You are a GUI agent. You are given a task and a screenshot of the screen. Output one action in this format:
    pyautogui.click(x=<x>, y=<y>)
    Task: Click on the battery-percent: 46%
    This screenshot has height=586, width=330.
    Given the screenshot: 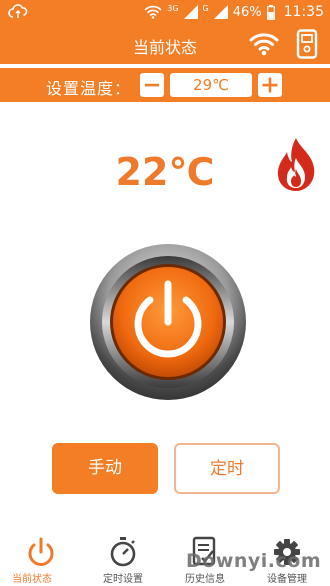 What is the action you would take?
    pyautogui.click(x=247, y=12)
    